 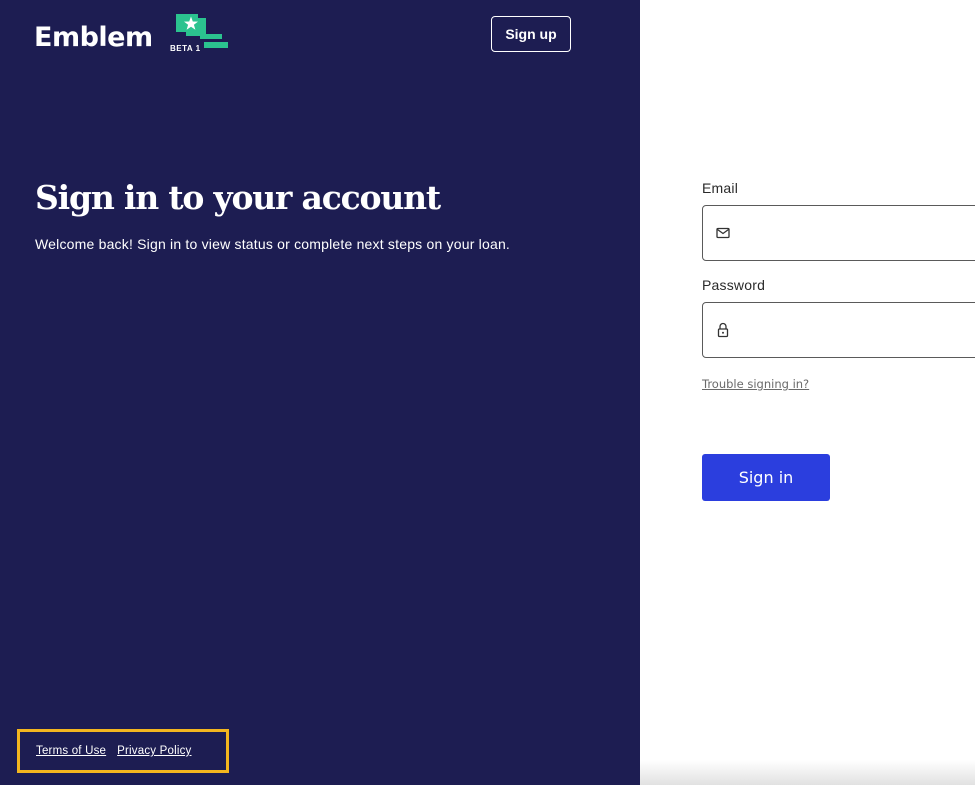 I want to click on beta-badge: BETA 1, so click(x=185, y=48).